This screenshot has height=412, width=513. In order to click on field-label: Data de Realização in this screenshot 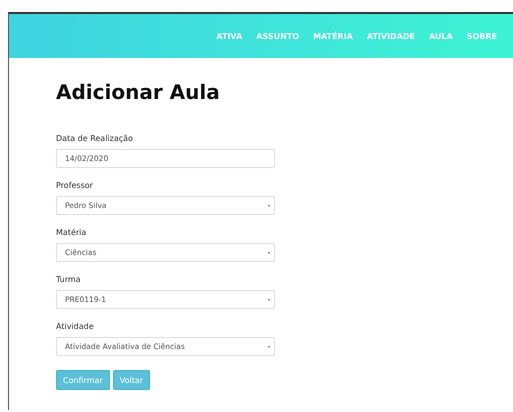, I will do `click(95, 138)`.